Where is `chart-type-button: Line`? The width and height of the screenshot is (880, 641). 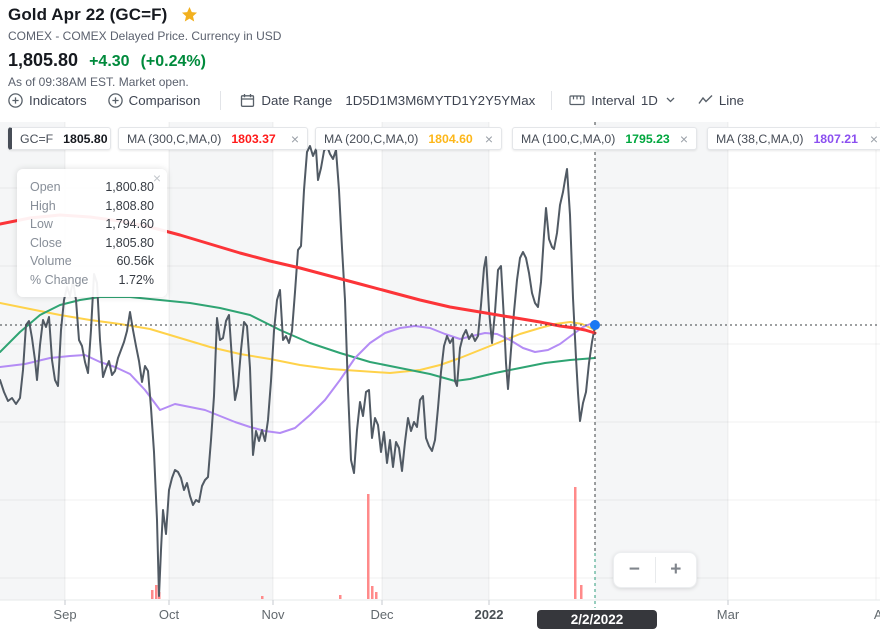 chart-type-button: Line is located at coordinates (721, 100).